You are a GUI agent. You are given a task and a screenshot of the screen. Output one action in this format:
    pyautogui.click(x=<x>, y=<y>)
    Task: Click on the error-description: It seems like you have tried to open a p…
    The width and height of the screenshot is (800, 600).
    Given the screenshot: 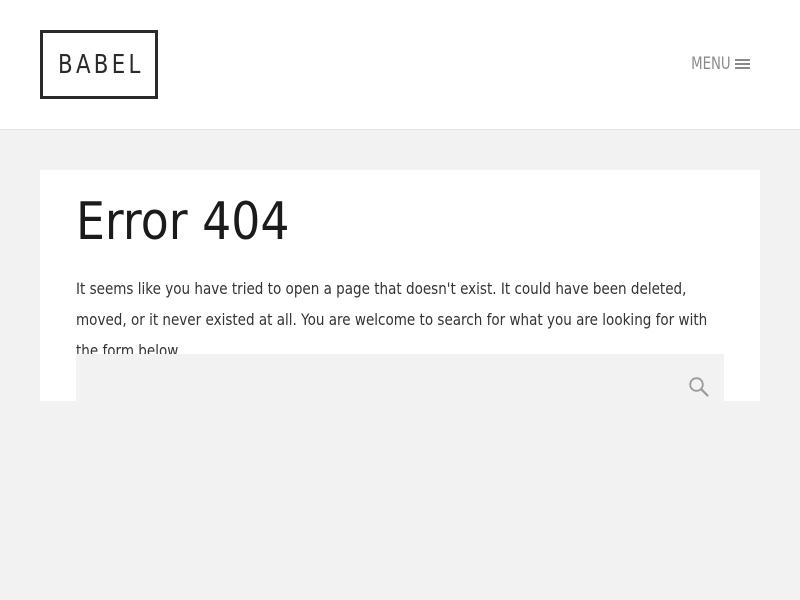 What is the action you would take?
    pyautogui.click(x=392, y=319)
    